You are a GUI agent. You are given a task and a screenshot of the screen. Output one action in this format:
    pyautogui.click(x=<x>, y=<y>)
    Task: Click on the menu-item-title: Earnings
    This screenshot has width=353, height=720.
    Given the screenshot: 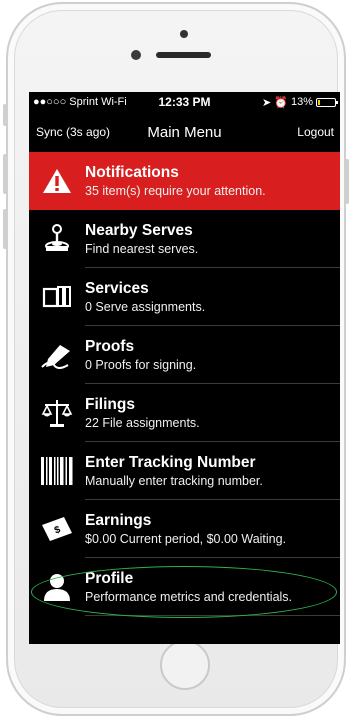 What is the action you would take?
    pyautogui.click(x=118, y=520)
    